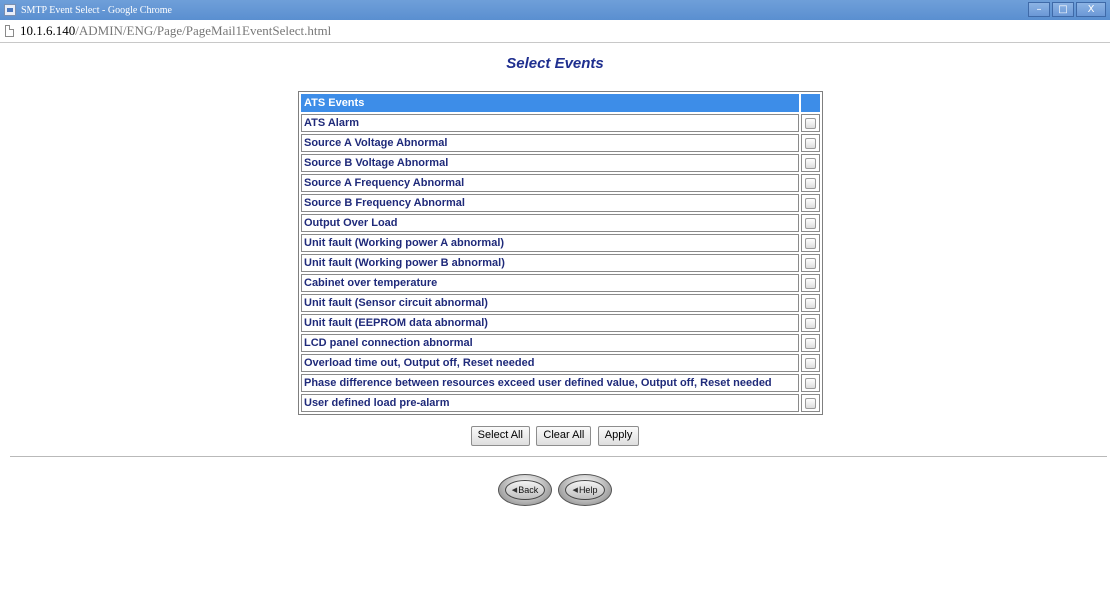  I want to click on table-row: LCD panel connection abnormal, so click(560, 343).